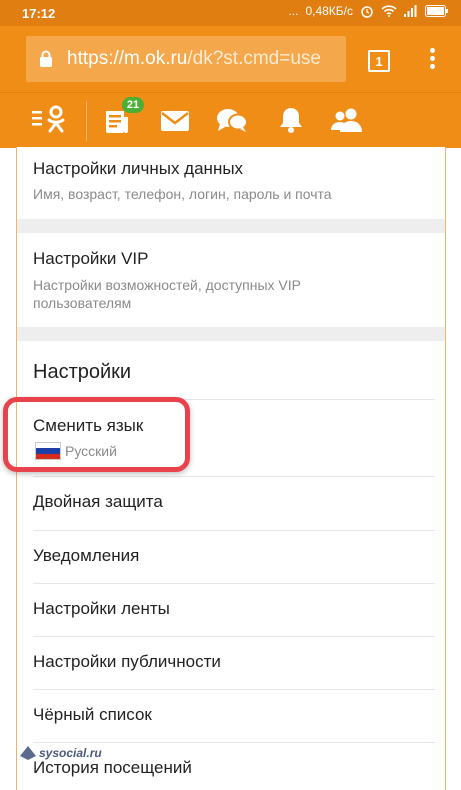 The width and height of the screenshot is (461, 790). I want to click on toolbar-divider, so click(86, 121).